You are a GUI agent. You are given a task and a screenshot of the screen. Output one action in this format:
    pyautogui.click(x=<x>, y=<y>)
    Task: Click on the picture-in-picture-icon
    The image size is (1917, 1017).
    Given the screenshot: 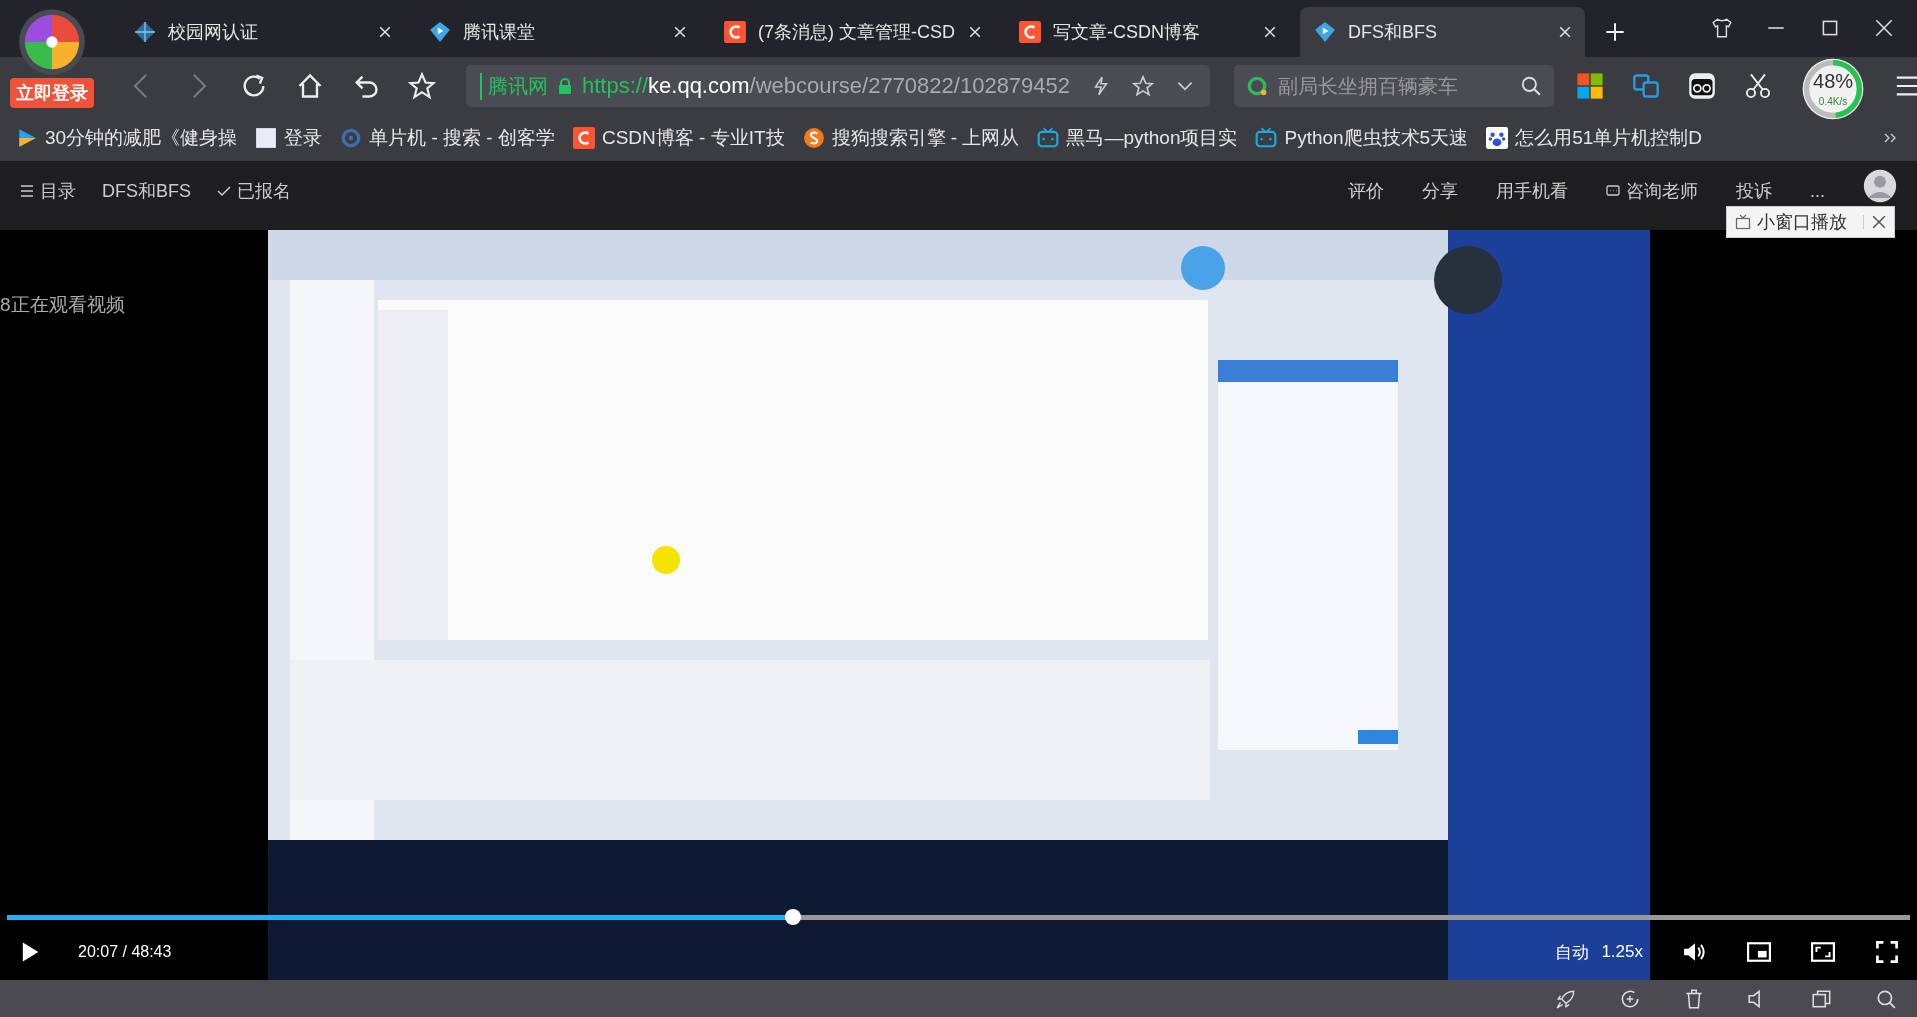 What is the action you would take?
    pyautogui.click(x=1759, y=952)
    